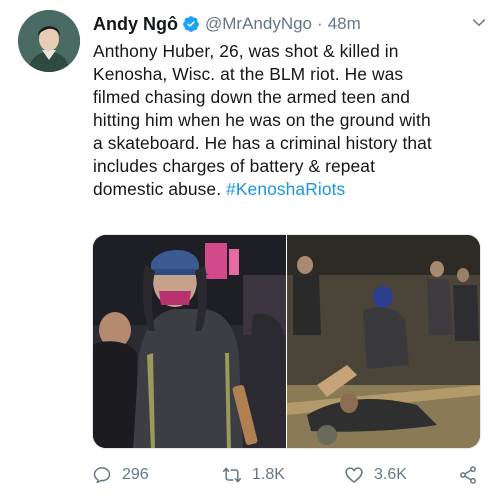  I want to click on tweet-text-line-last: domestic abuse. #KenoshaRiots, so click(293, 189).